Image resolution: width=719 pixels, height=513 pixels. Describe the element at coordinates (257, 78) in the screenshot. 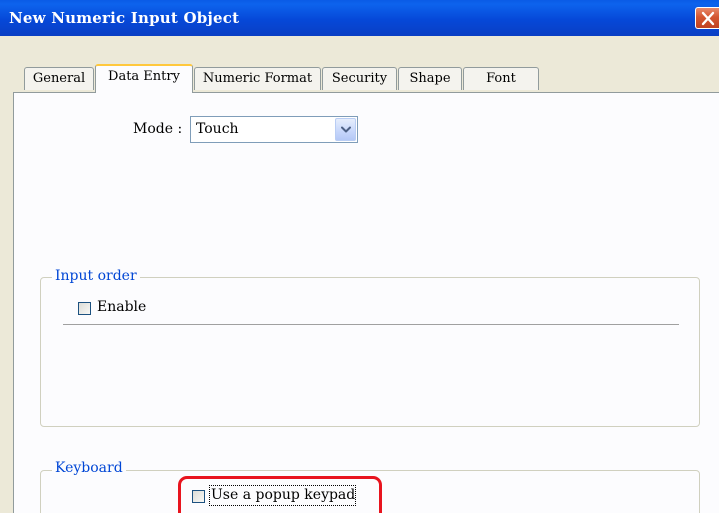

I see `tab-numeric-format: Numeric Format` at that location.